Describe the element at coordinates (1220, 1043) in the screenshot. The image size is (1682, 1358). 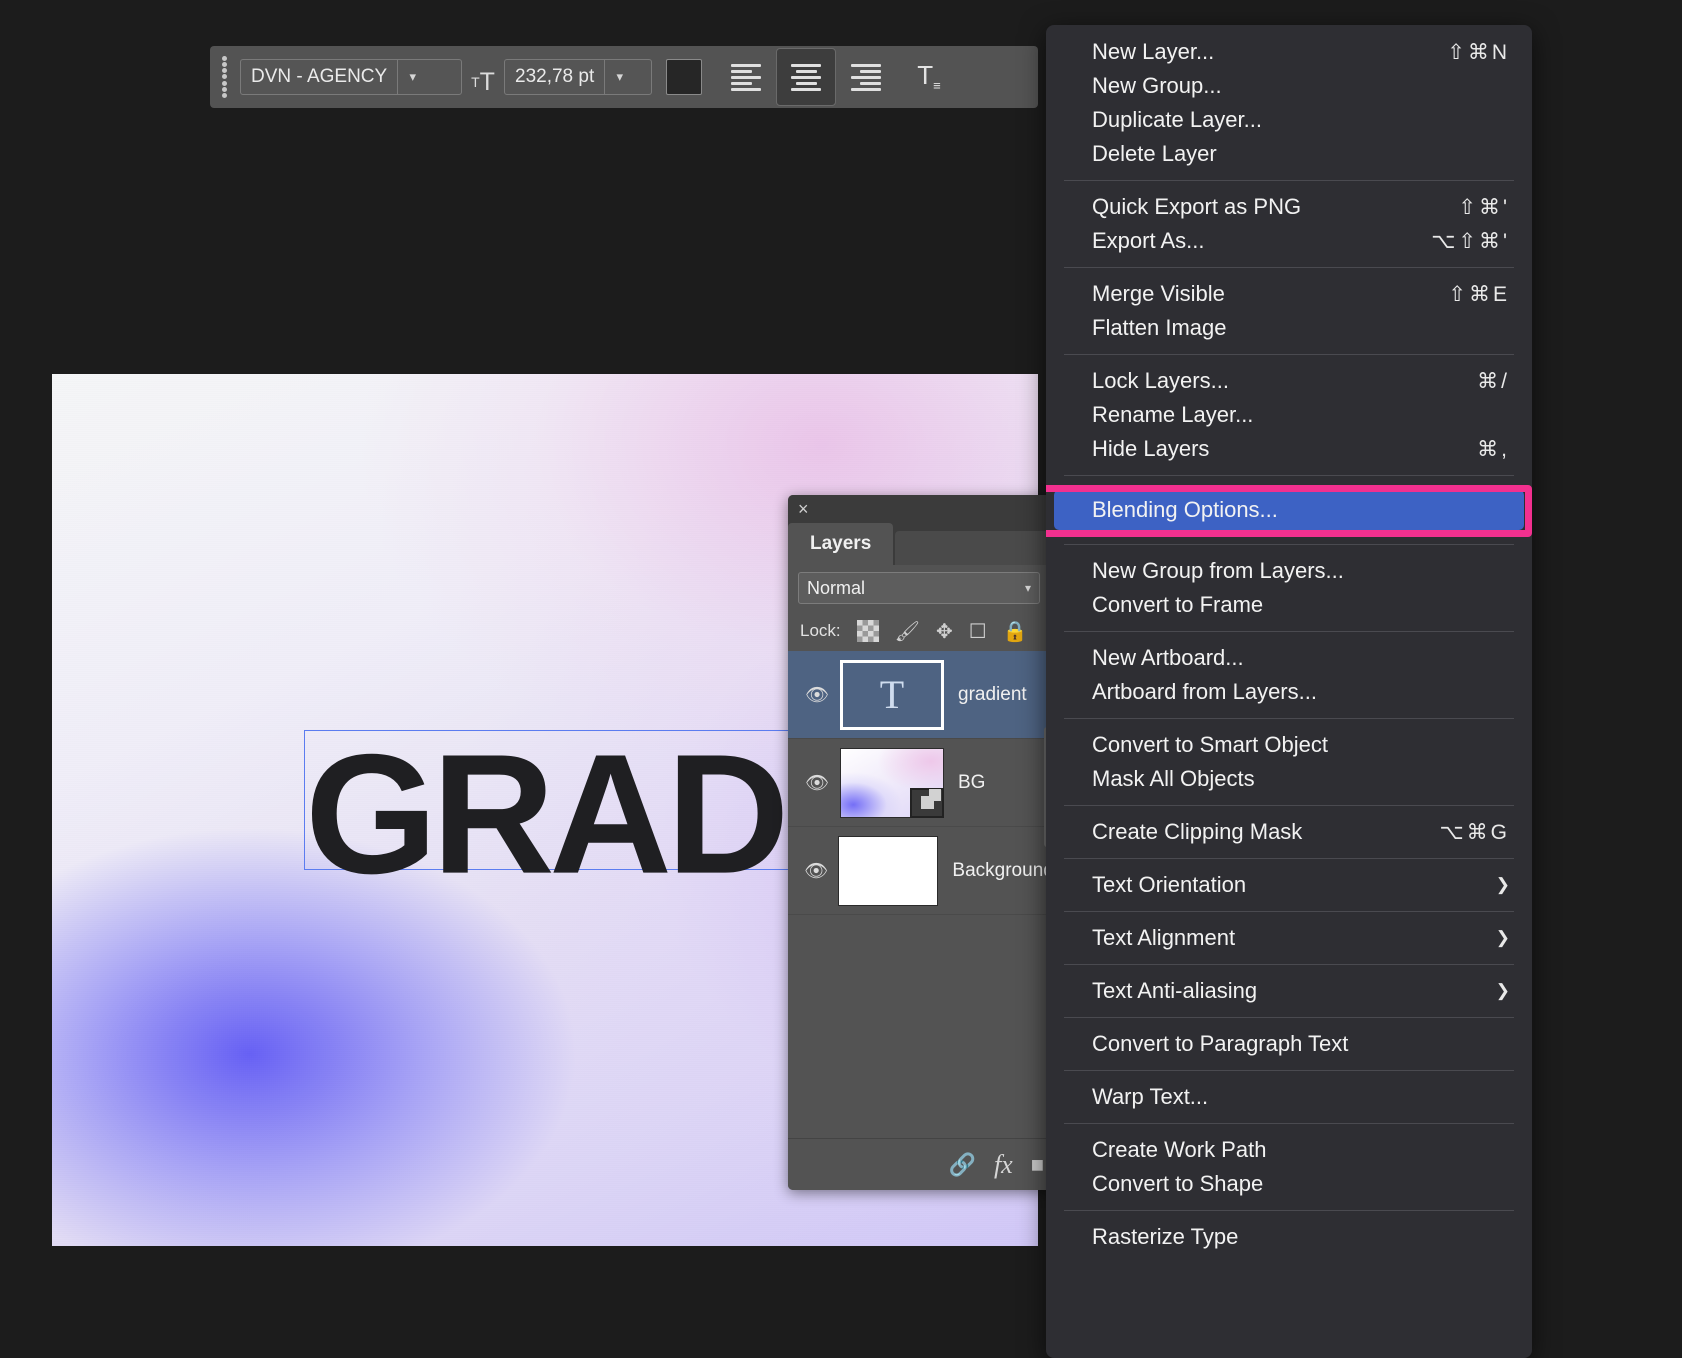
I see `menu-item-label: Convert to Paragraph Text` at that location.